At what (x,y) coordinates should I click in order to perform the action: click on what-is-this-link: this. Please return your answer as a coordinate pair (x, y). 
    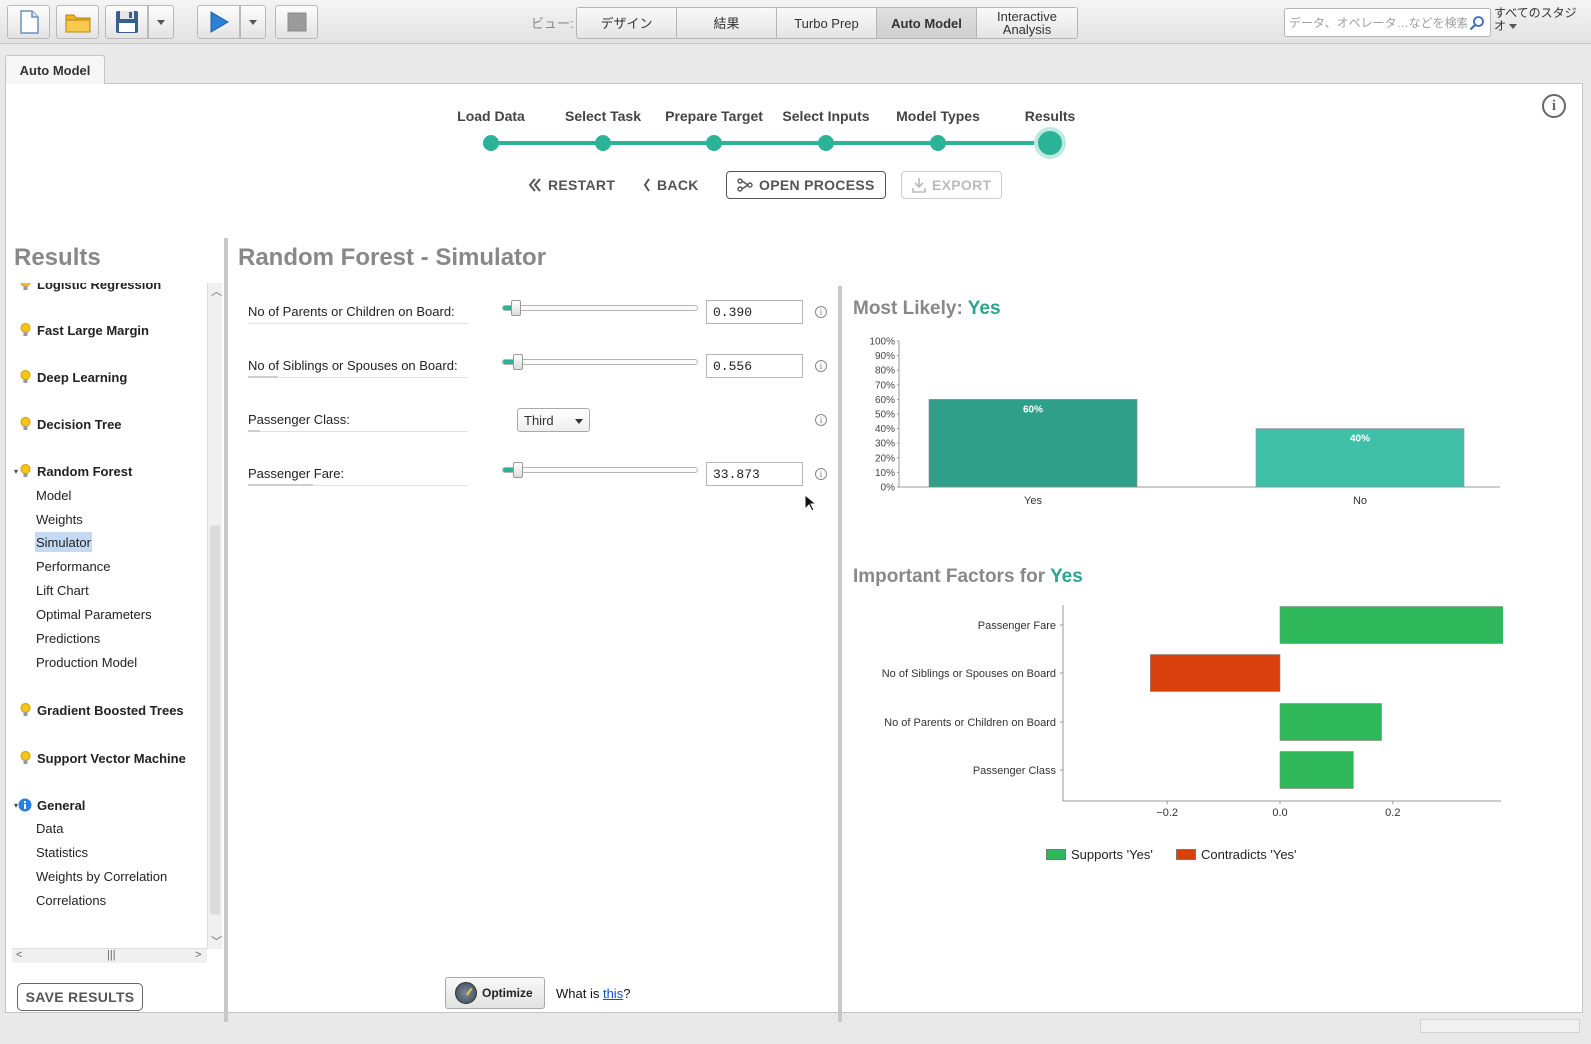
    Looking at the image, I should click on (613, 993).